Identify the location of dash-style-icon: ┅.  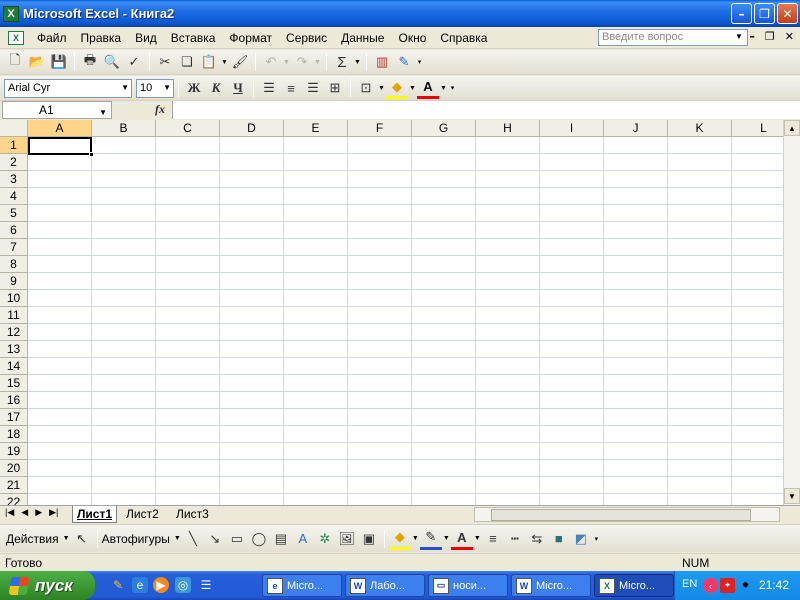
(515, 539).